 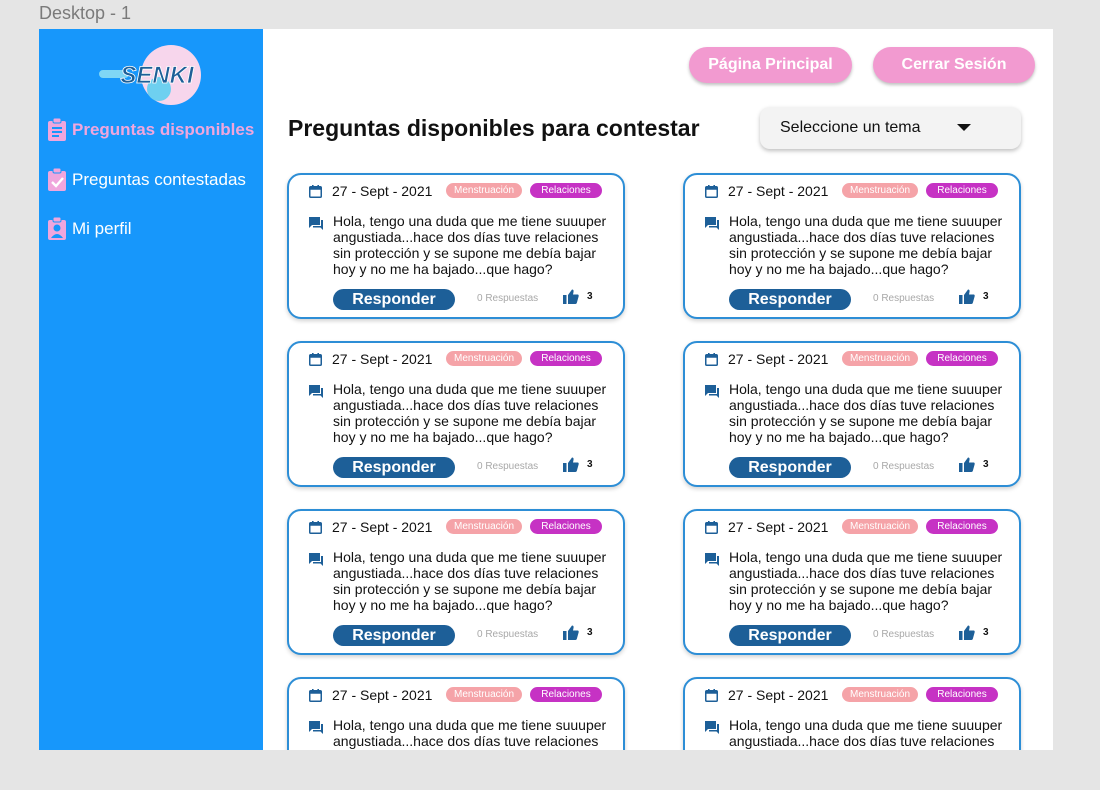 I want to click on chevron-down-icon, so click(x=964, y=127).